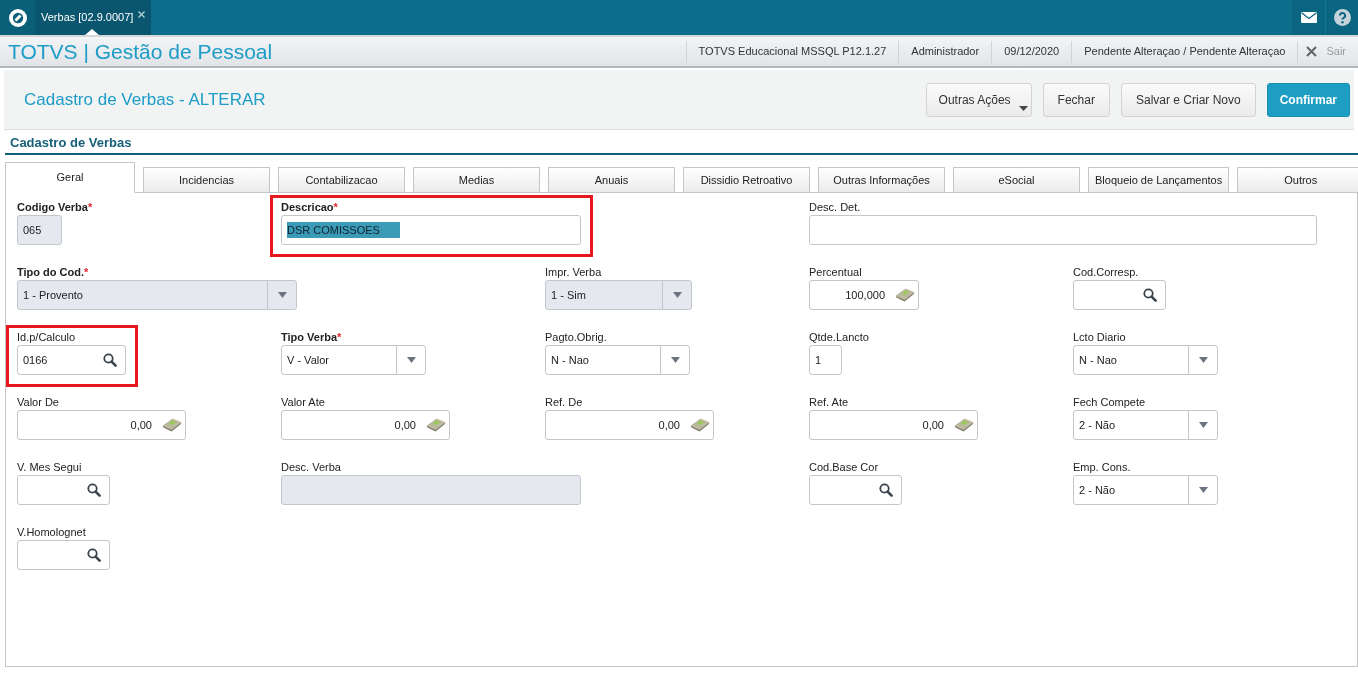 Image resolution: width=1358 pixels, height=700 pixels. I want to click on pointer-icon, so click(92, 32).